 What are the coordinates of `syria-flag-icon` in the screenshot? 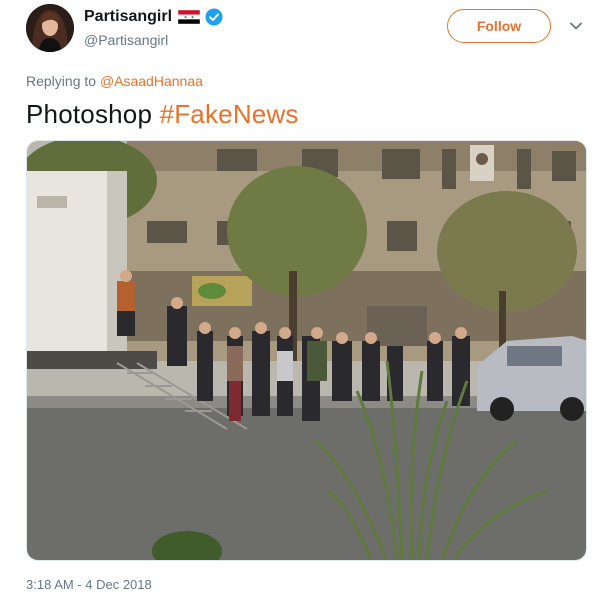 It's located at (189, 17).